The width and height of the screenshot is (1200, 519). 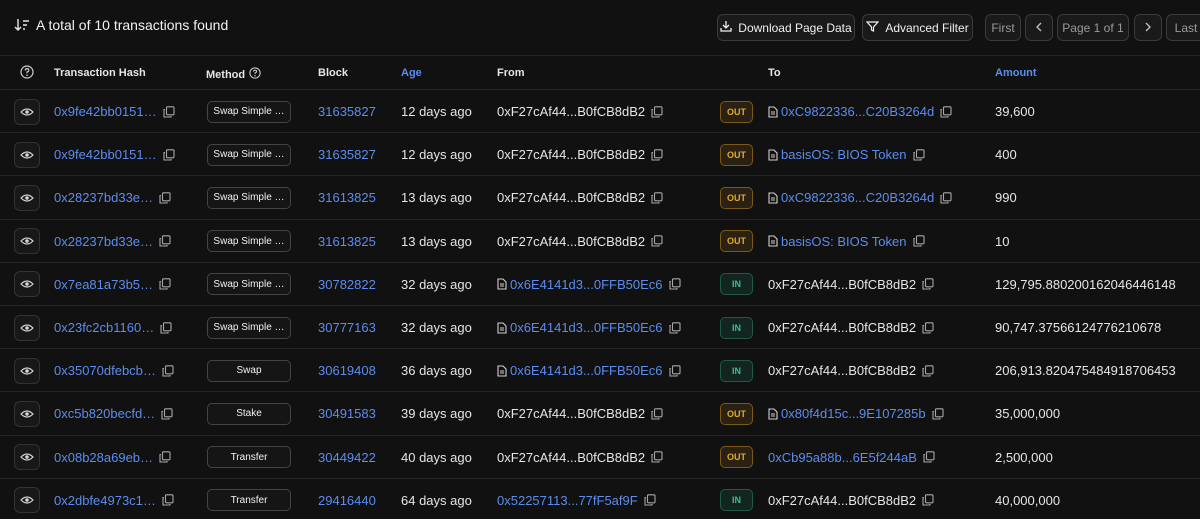 I want to click on last-page-button: Last, so click(x=1183, y=27).